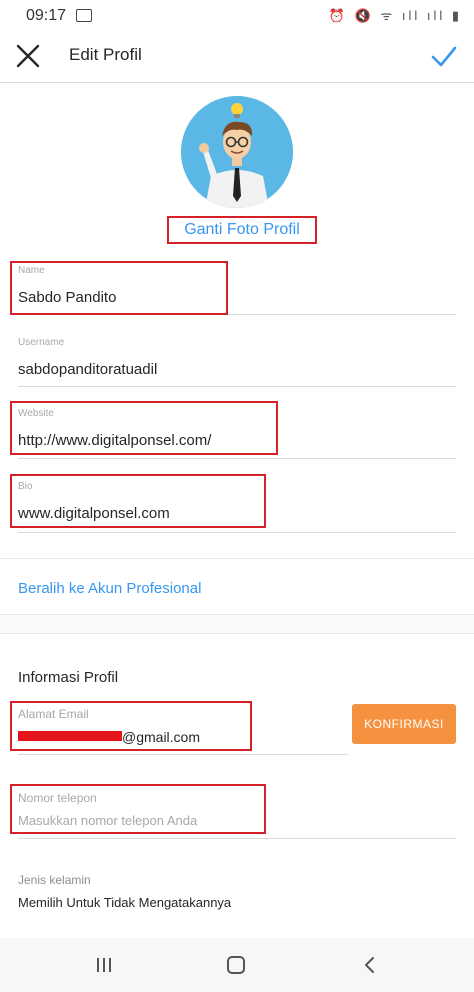 The width and height of the screenshot is (474, 992). What do you see at coordinates (237, 15) in the screenshot?
I see `status-bar: 09:17 ⏰ 🔇 ᯤ ıll ıll ▮` at bounding box center [237, 15].